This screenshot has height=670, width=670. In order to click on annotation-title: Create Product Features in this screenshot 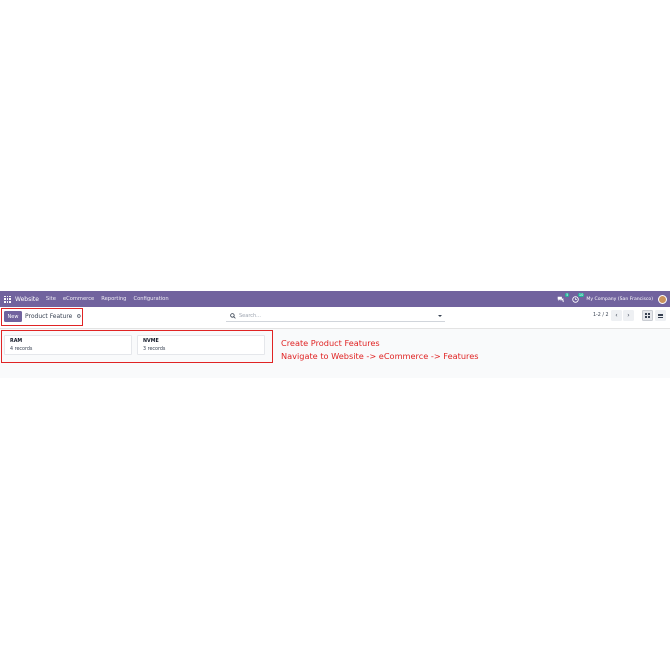, I will do `click(330, 343)`.